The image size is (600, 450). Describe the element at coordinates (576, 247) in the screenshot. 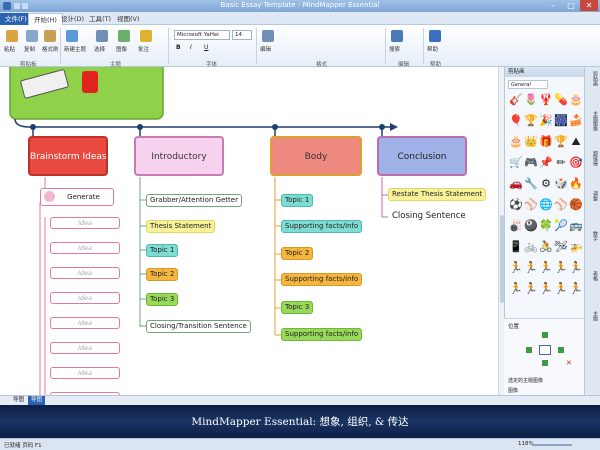

I see `clipart-item: 🚁` at that location.